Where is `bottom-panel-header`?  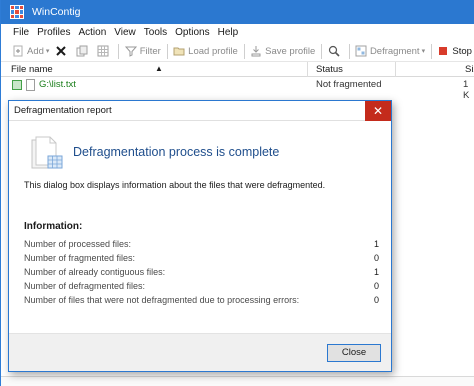
bottom-panel-header is located at coordinates (237, 381).